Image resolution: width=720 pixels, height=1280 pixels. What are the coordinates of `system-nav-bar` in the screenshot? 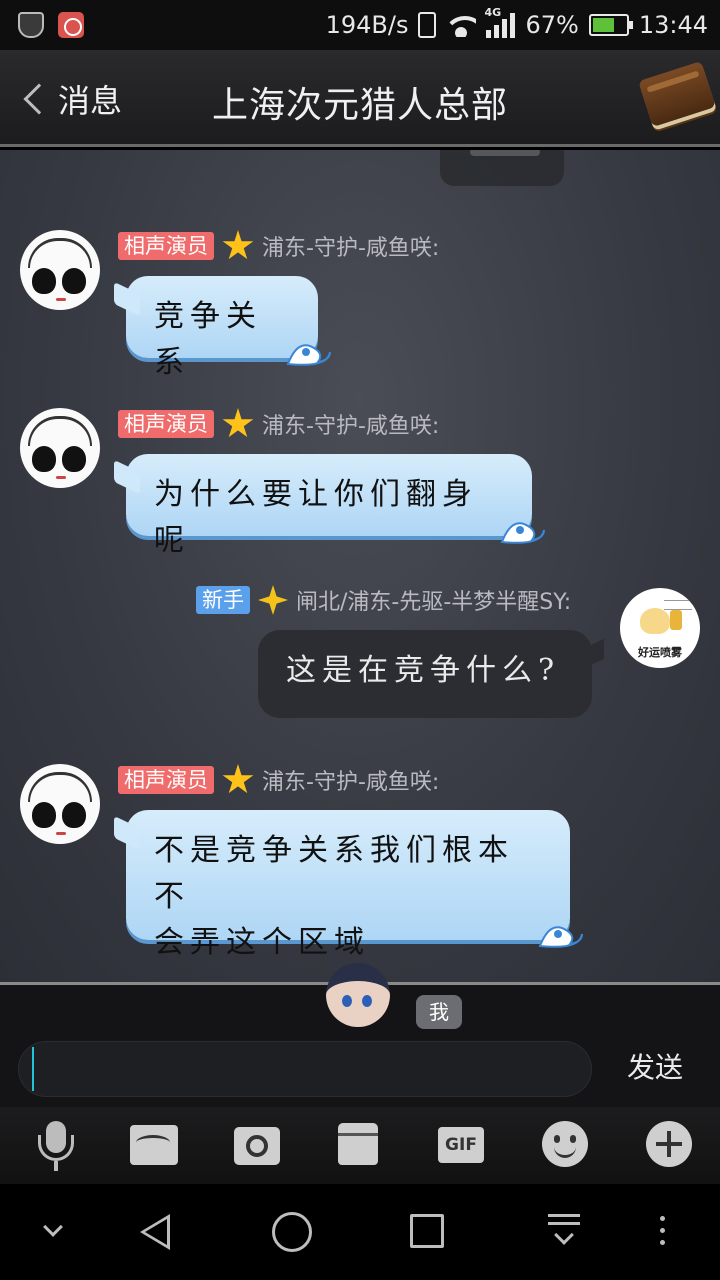 It's located at (360, 1232).